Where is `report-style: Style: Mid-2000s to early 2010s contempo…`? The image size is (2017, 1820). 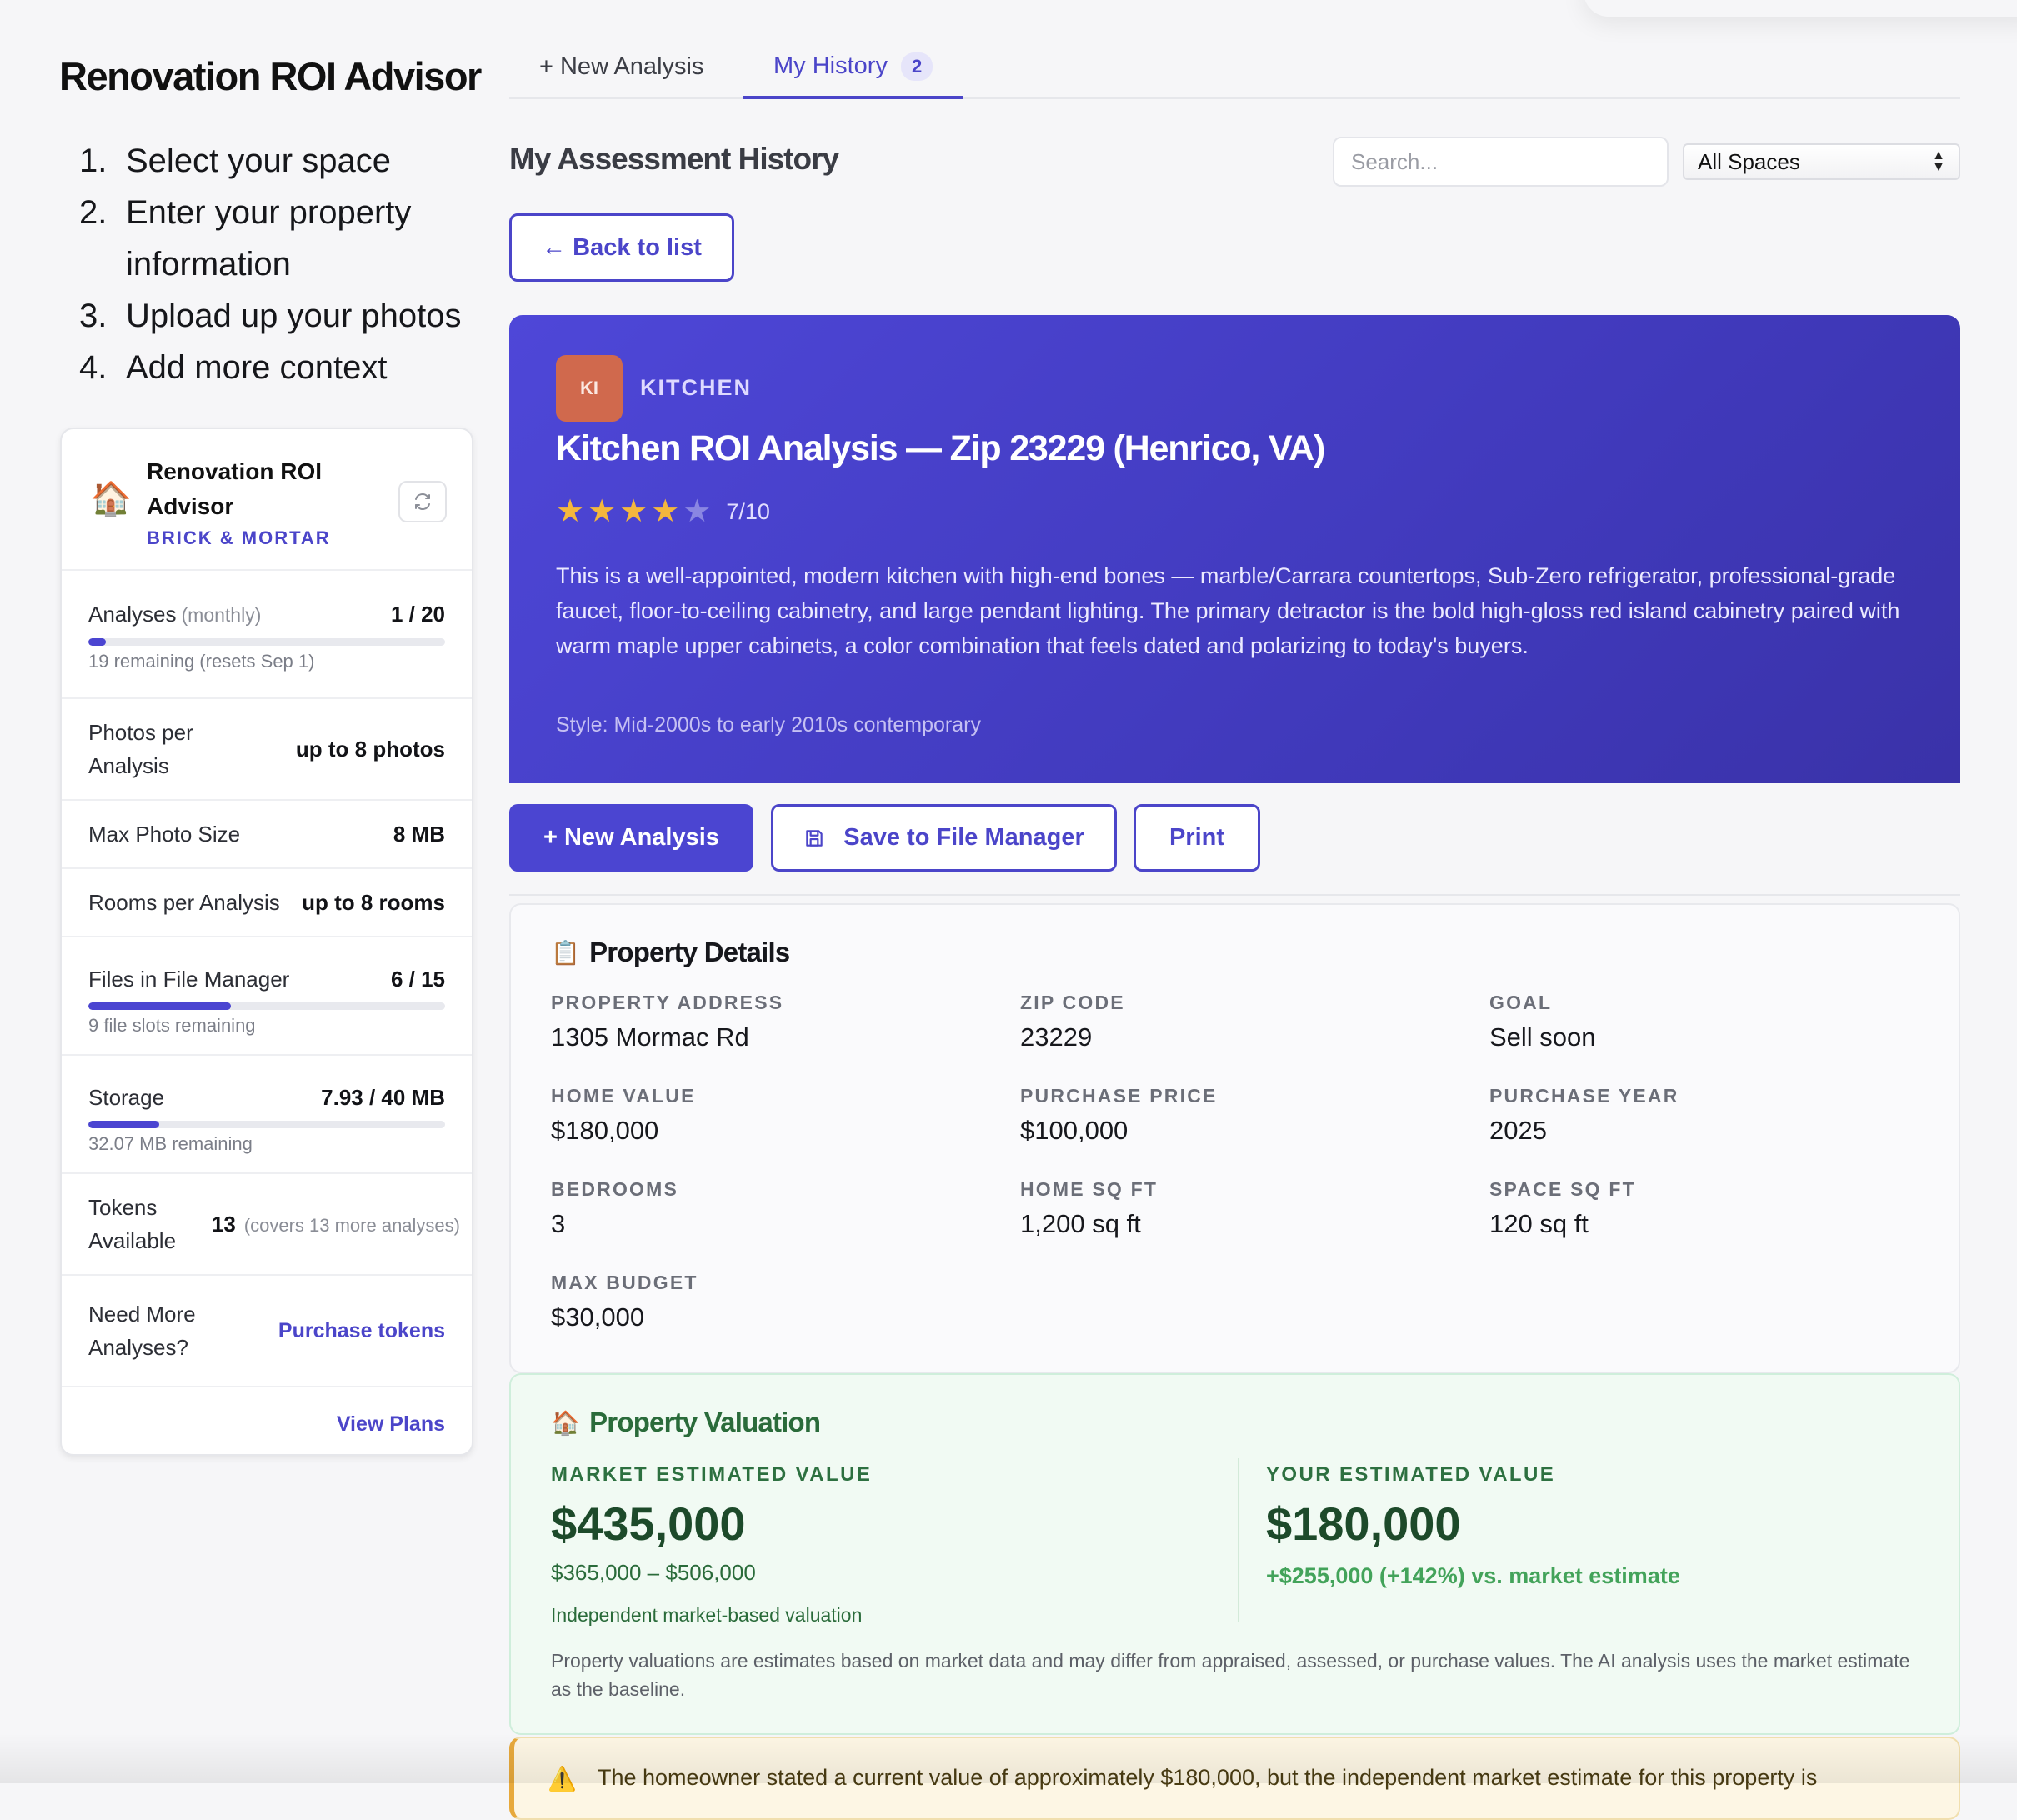 report-style: Style: Mid-2000s to early 2010s contempo… is located at coordinates (768, 725).